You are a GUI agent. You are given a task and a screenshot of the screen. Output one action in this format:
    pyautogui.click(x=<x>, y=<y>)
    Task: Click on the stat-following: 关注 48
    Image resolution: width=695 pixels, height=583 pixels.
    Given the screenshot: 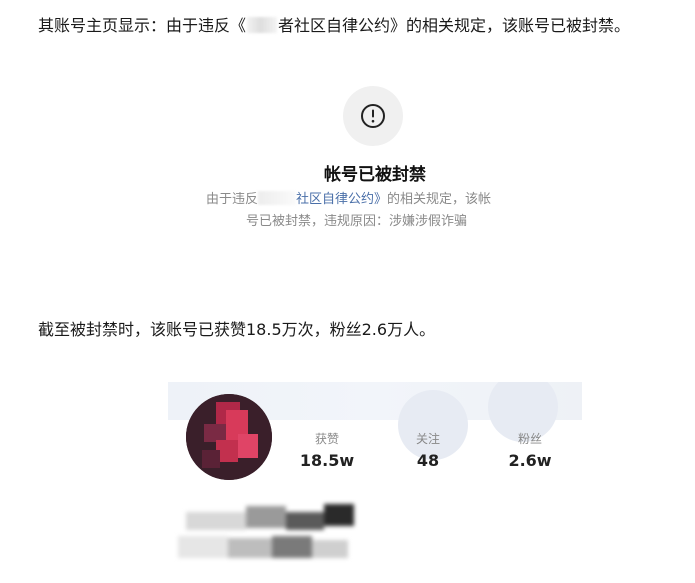 What is the action you would take?
    pyautogui.click(x=428, y=451)
    